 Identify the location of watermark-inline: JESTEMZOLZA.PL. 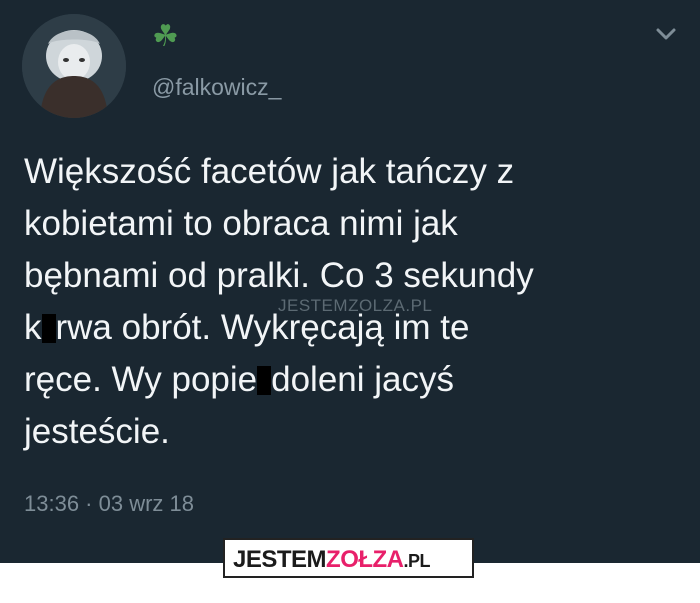
(355, 306).